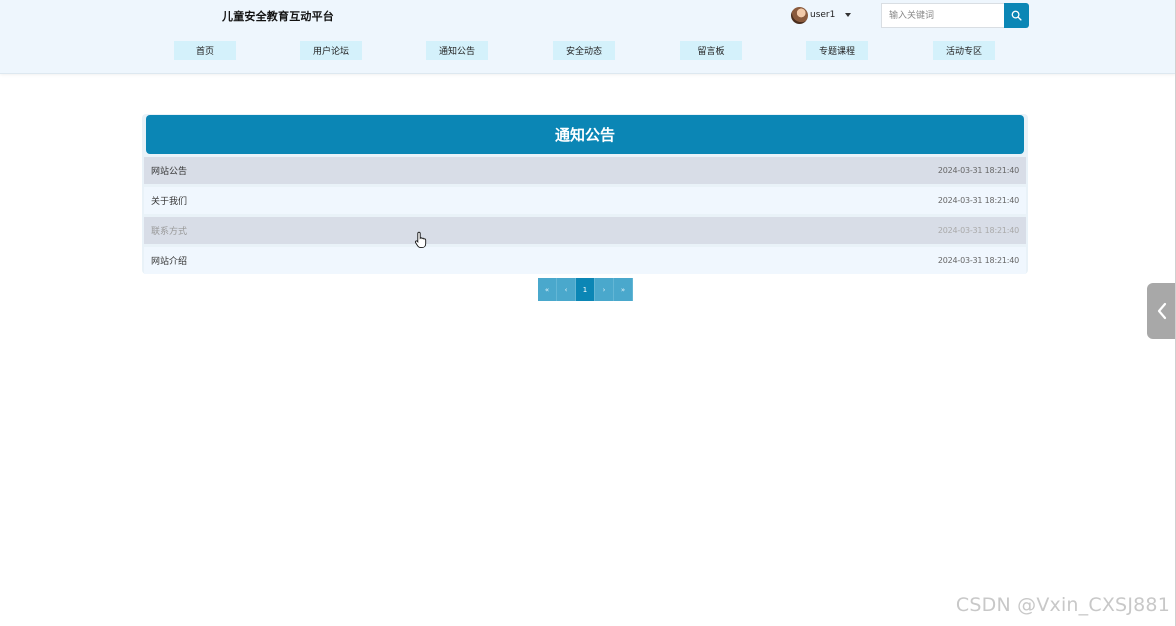 This screenshot has height=626, width=1176. What do you see at coordinates (169, 260) in the screenshot?
I see `item-title: 网站介绍` at bounding box center [169, 260].